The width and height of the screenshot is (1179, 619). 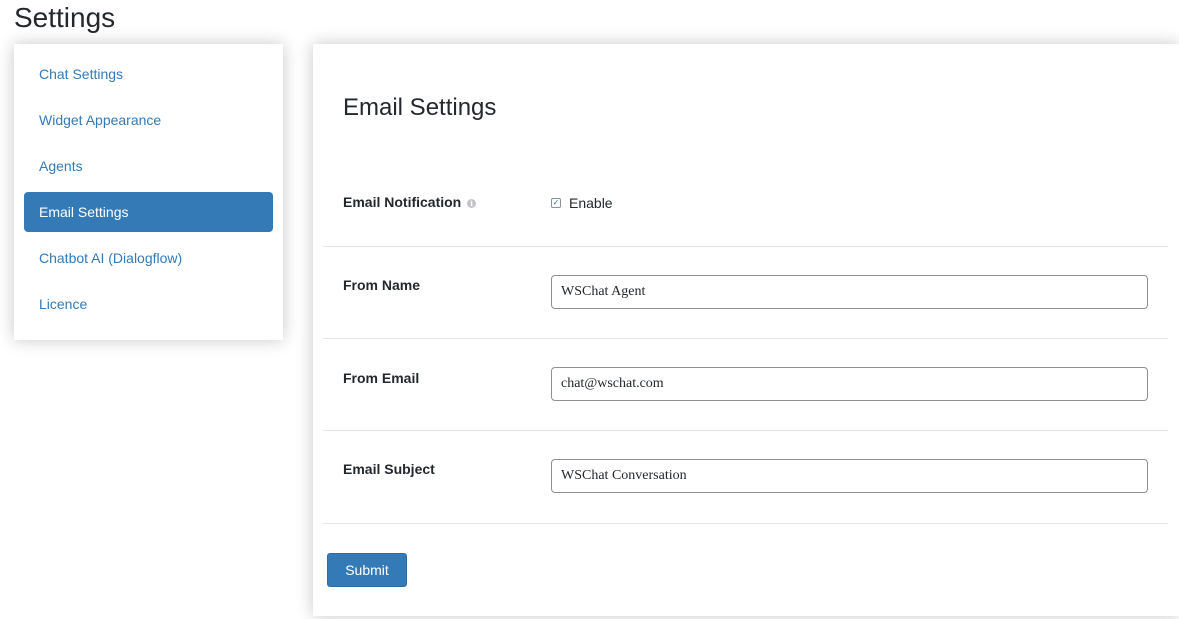 I want to click on sidebar-item-email-settings: Email Settings, so click(x=148, y=212).